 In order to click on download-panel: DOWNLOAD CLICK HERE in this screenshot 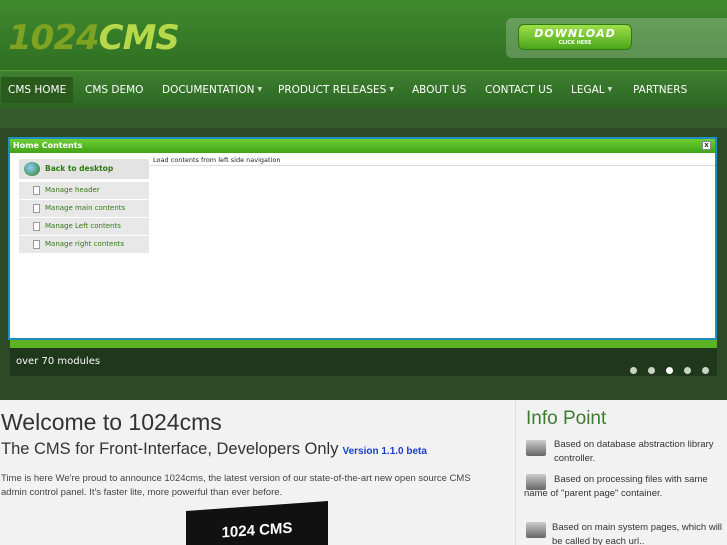, I will do `click(616, 38)`.